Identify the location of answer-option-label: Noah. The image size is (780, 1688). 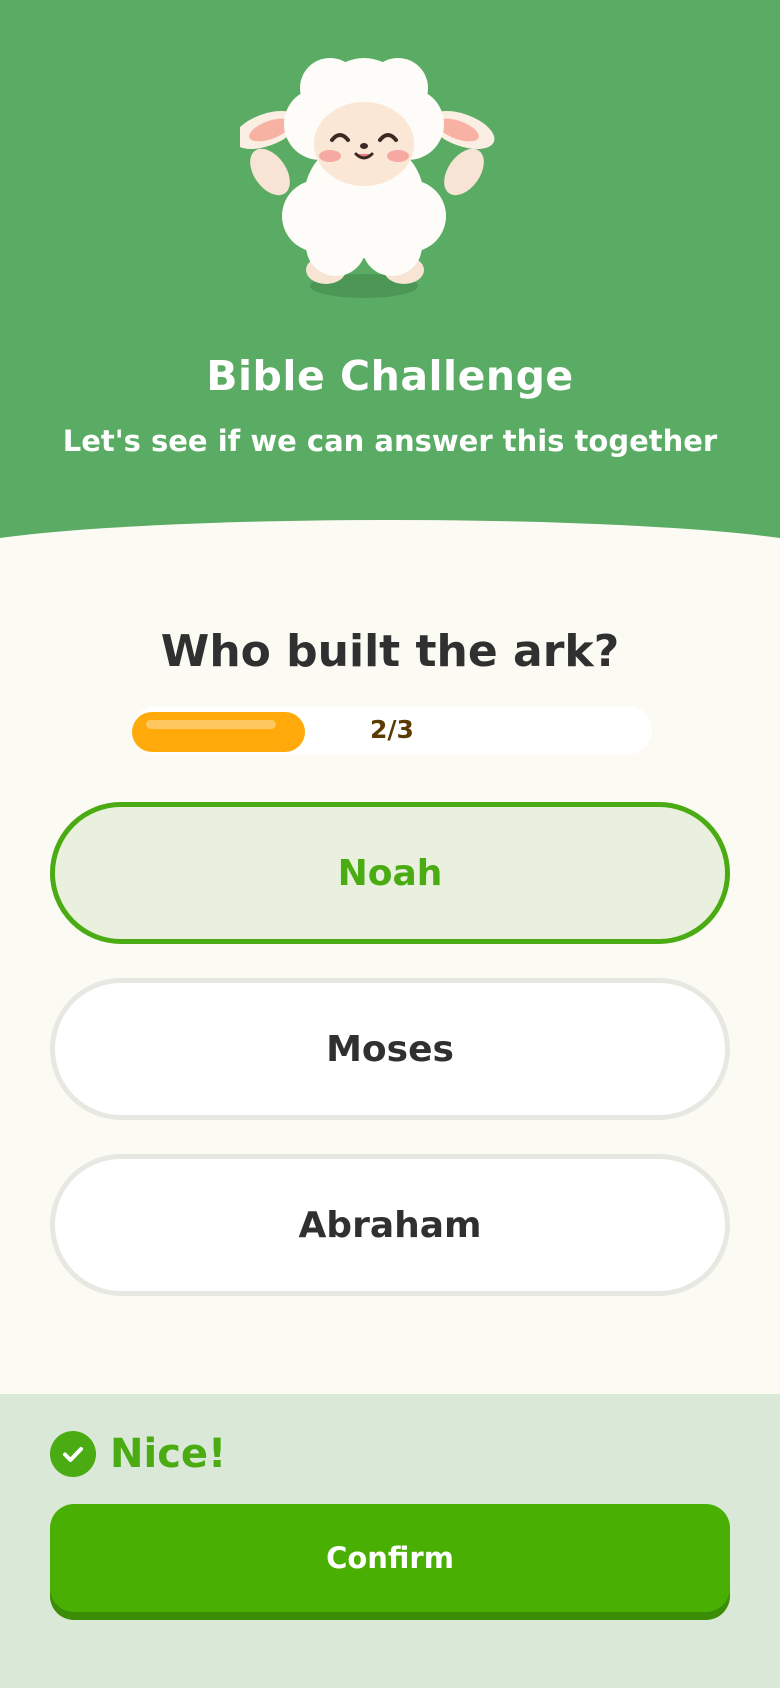
(390, 873).